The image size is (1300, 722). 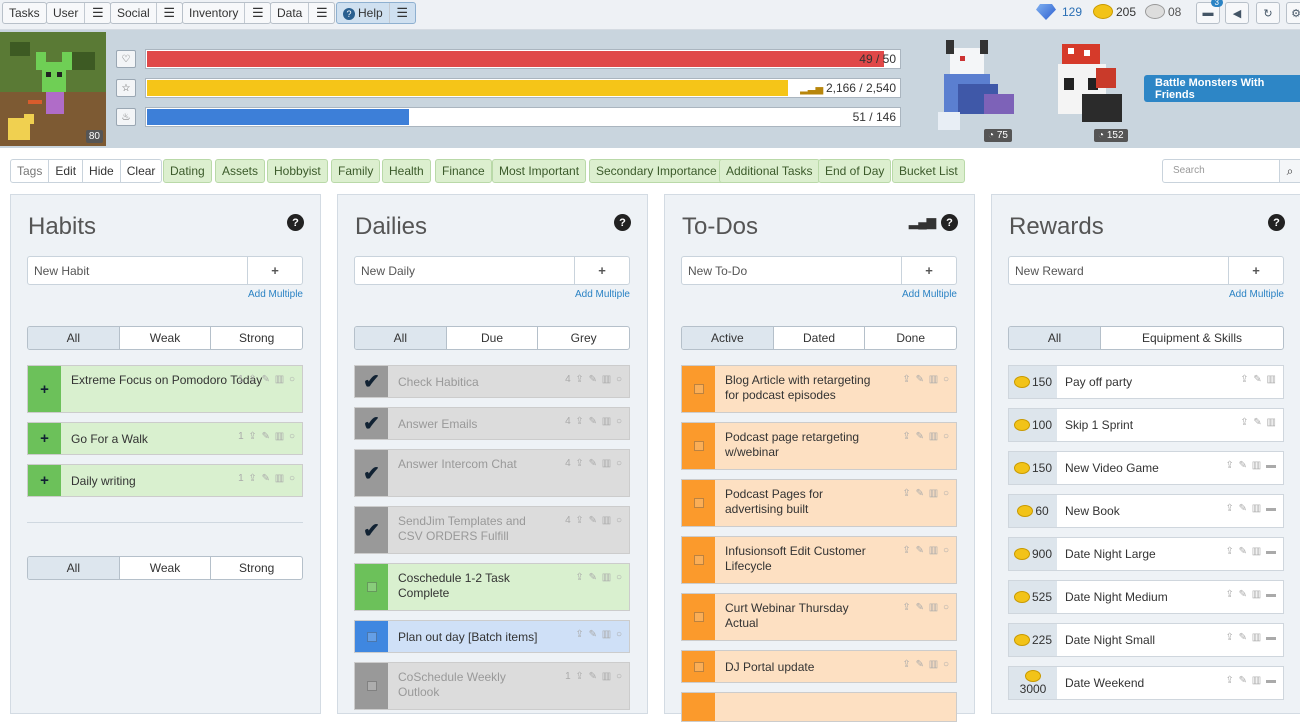 I want to click on todo-item, so click(x=819, y=707).